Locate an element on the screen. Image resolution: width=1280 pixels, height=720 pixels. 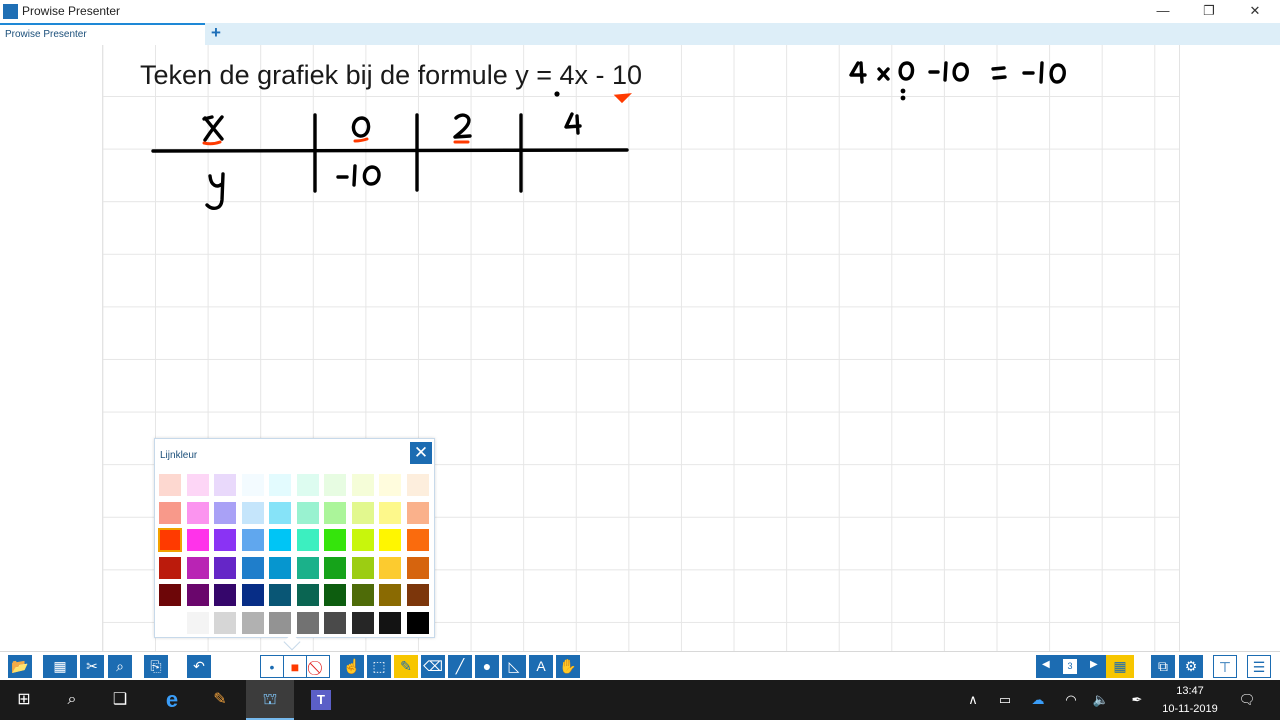
grid-icon: ▦ is located at coordinates (1120, 666).